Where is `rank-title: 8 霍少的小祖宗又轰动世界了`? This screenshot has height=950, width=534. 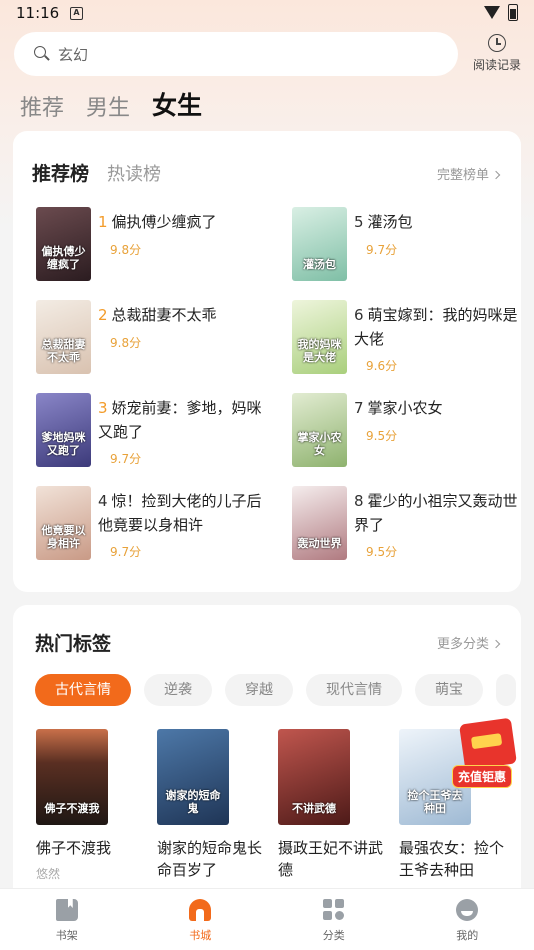
rank-title: 8 霍少的小祖宗又轰动世界了 is located at coordinates (436, 513).